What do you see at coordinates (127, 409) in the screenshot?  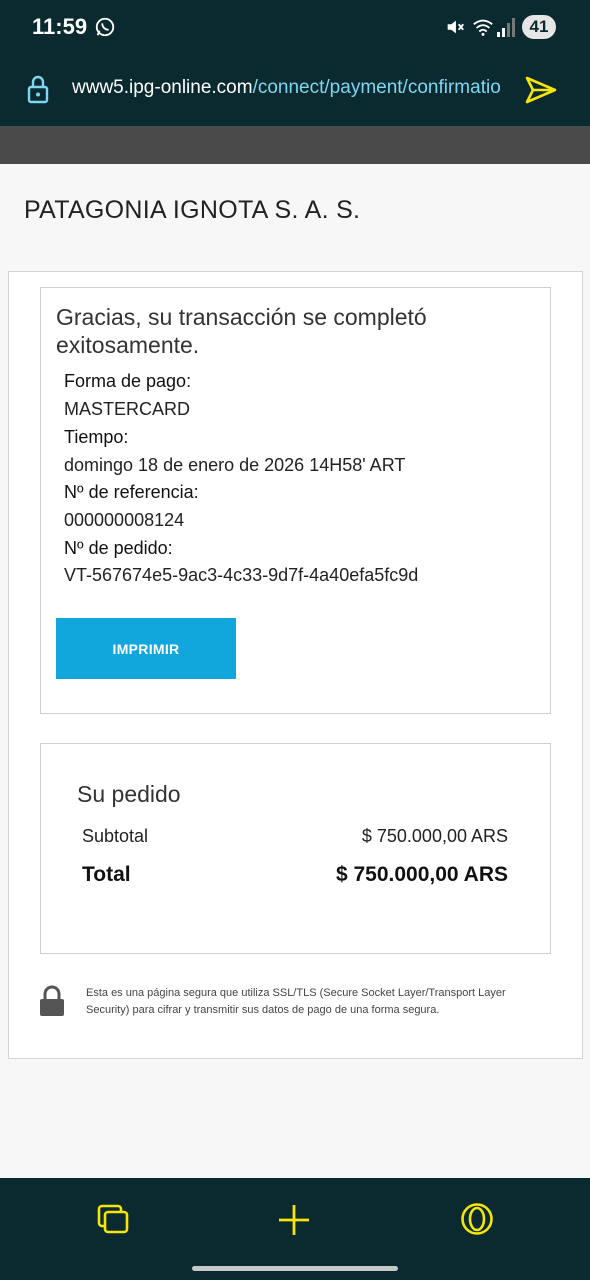 I see `payment-method-value: MASTERCARD` at bounding box center [127, 409].